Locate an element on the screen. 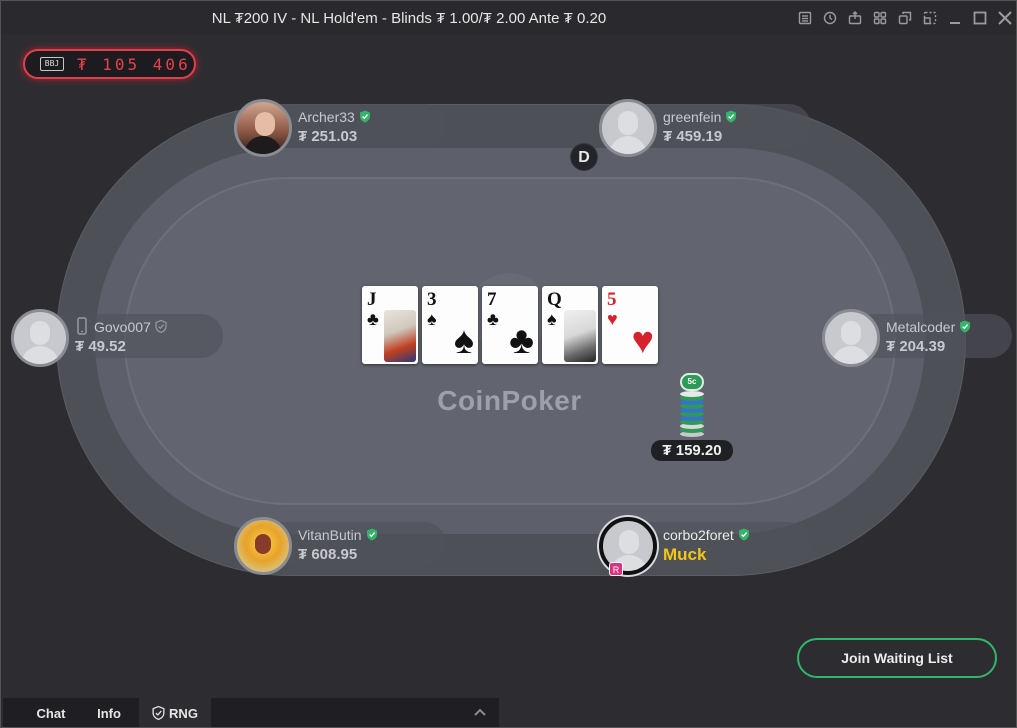 The height and width of the screenshot is (728, 1017). join-waiting-list-button: Join Waiting List is located at coordinates (897, 658).